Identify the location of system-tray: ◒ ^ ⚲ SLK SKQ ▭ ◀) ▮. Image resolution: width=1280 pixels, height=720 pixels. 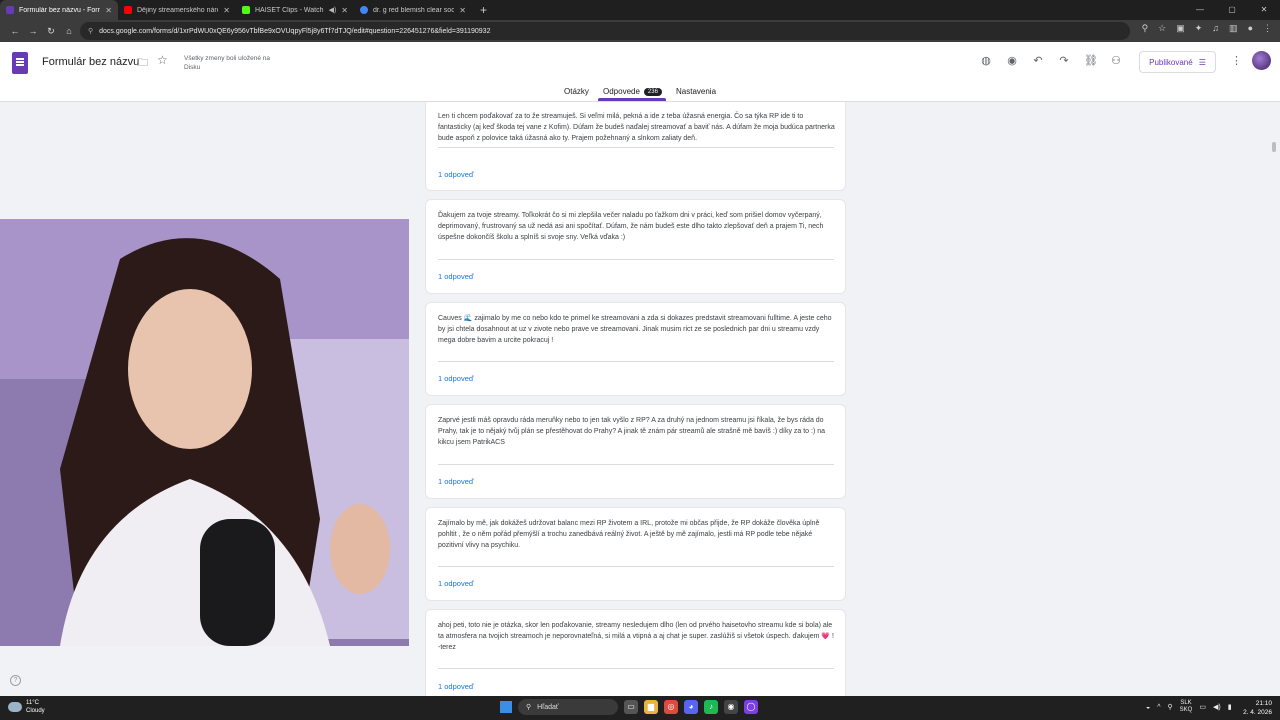
(1189, 707).